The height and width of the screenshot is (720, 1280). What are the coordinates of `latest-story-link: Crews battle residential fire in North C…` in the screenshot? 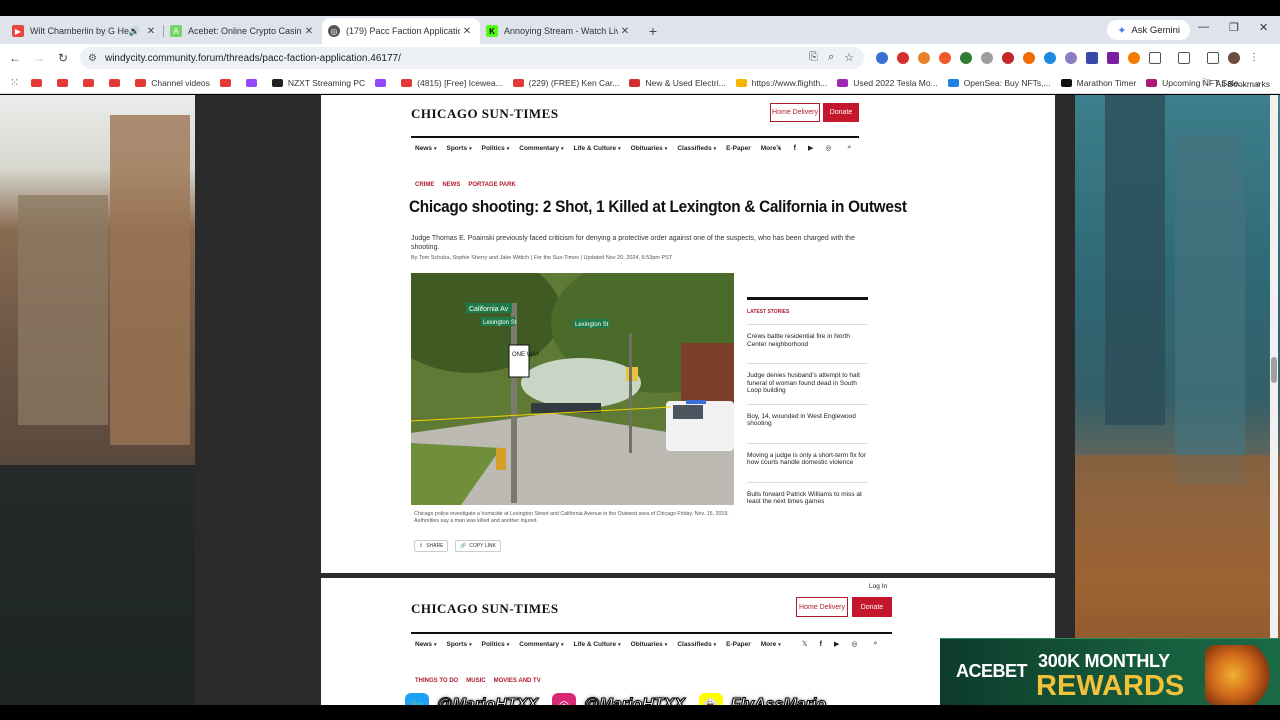 It's located at (807, 339).